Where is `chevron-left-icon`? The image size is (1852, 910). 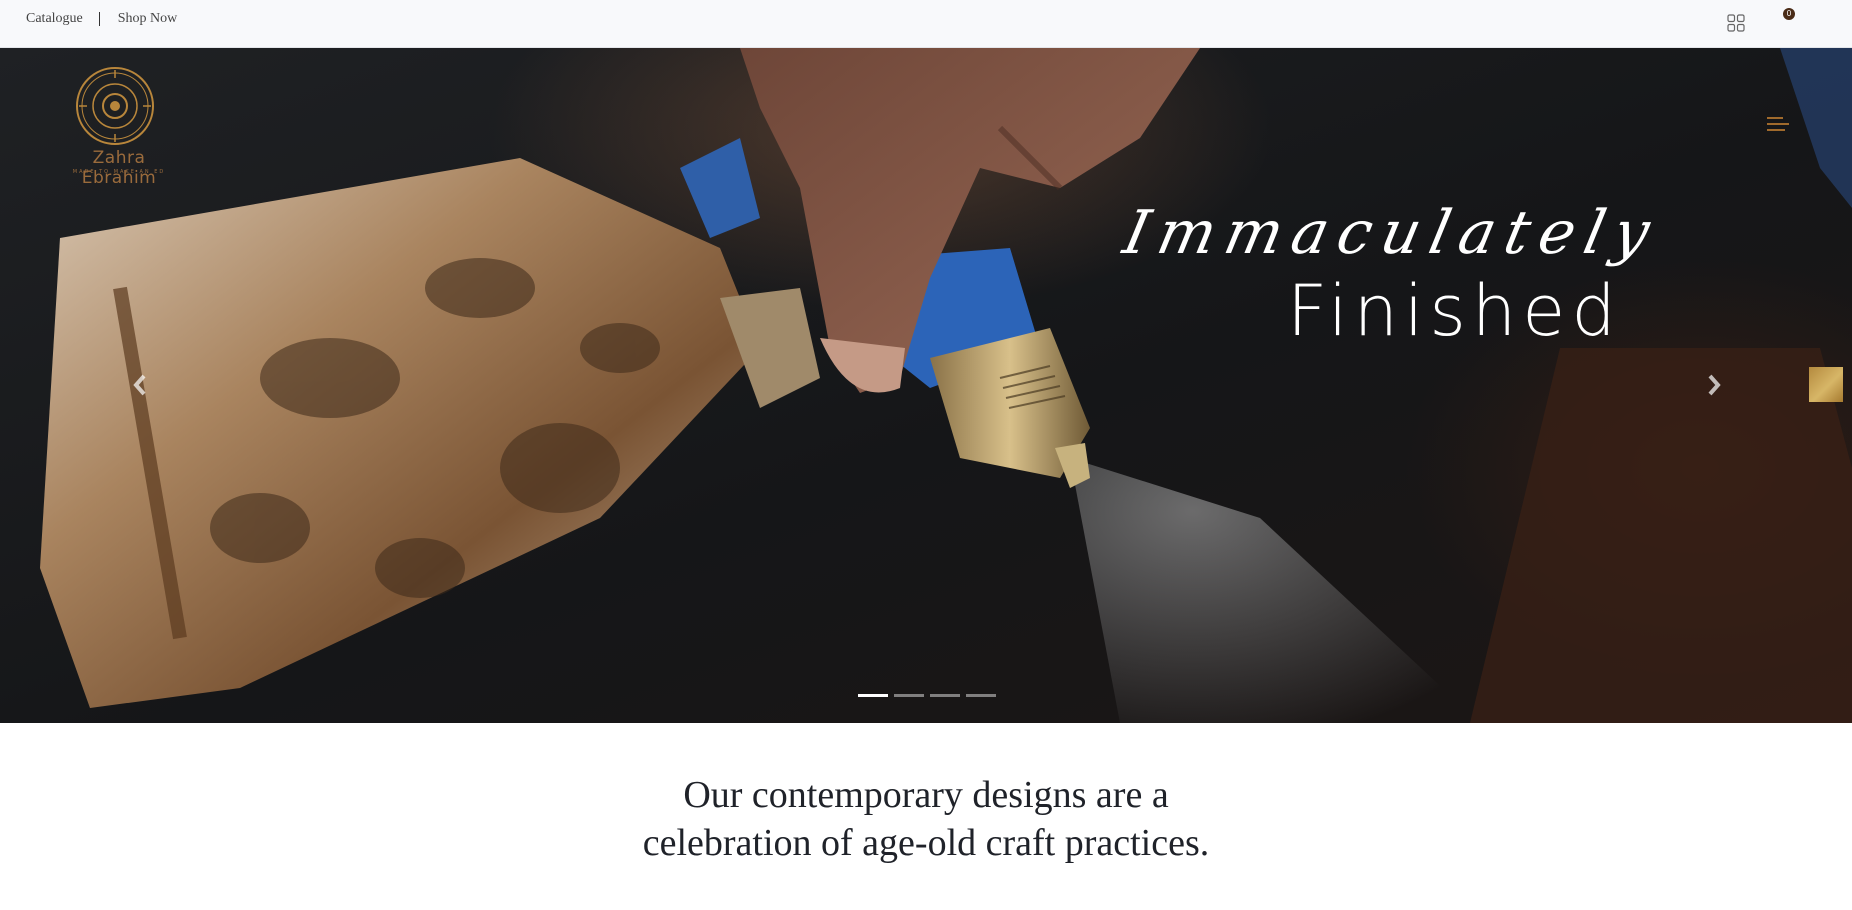
chevron-left-icon is located at coordinates (140, 385).